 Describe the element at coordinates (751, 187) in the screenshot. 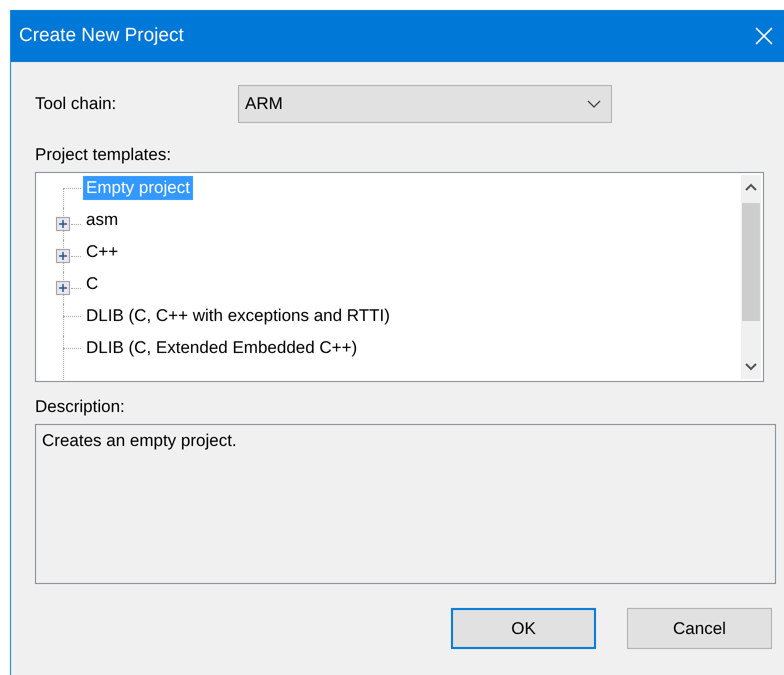

I see `scroll-up-icon` at that location.